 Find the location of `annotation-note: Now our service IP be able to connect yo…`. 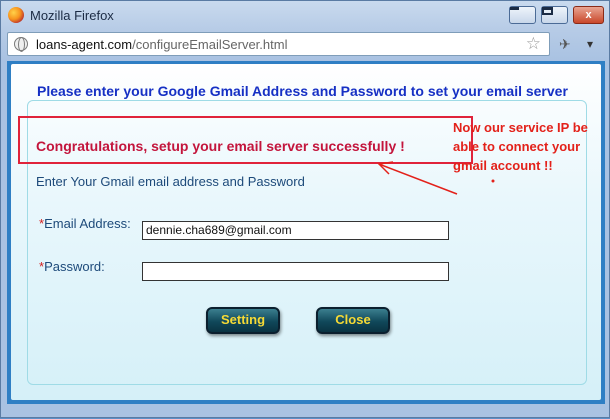

annotation-note: Now our service IP be able to connect yo… is located at coordinates (520, 146).